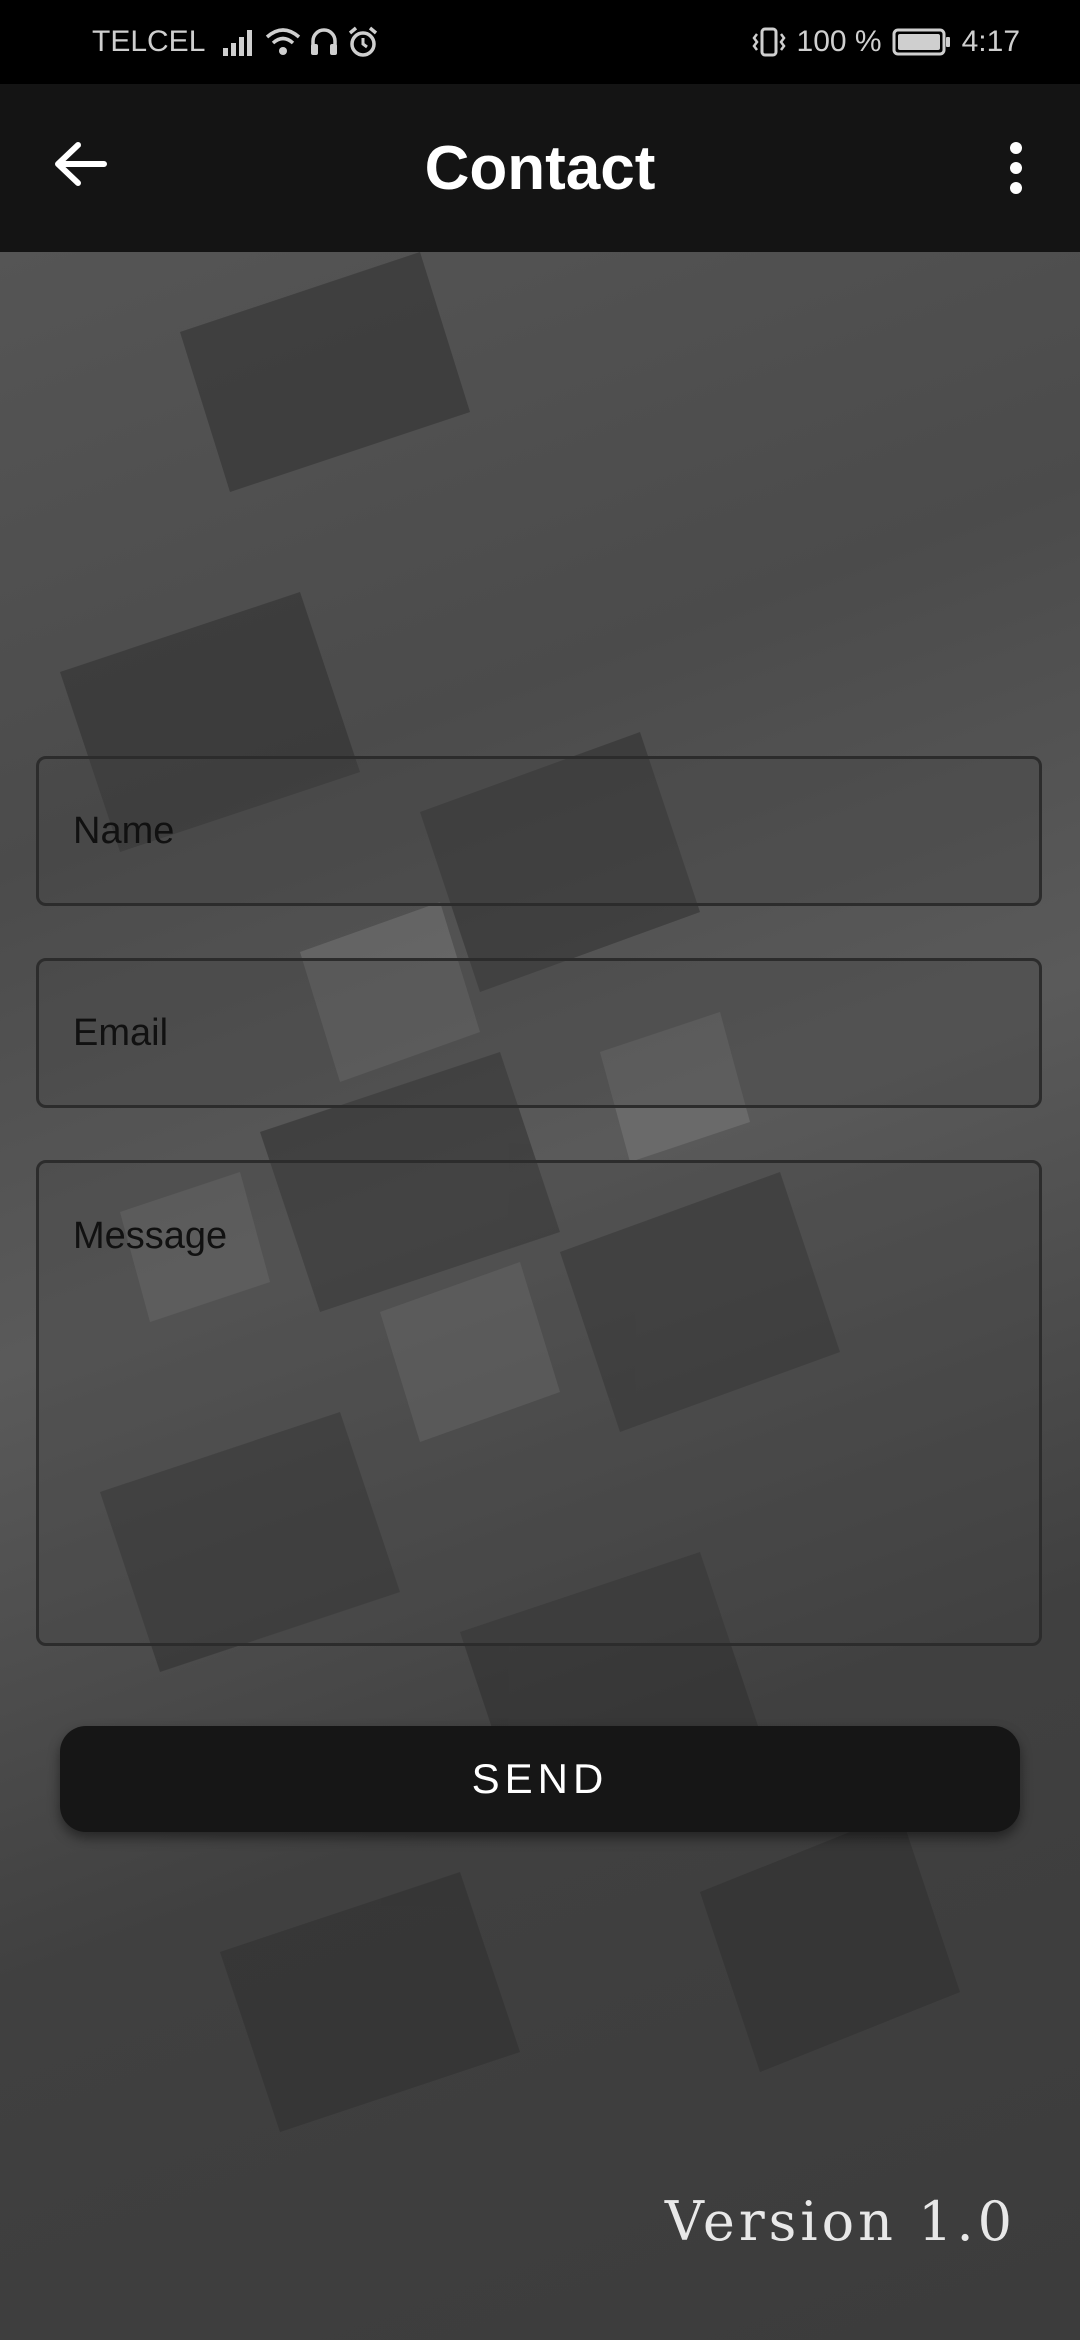 The width and height of the screenshot is (1080, 2340). I want to click on send-button: SEND, so click(540, 1779).